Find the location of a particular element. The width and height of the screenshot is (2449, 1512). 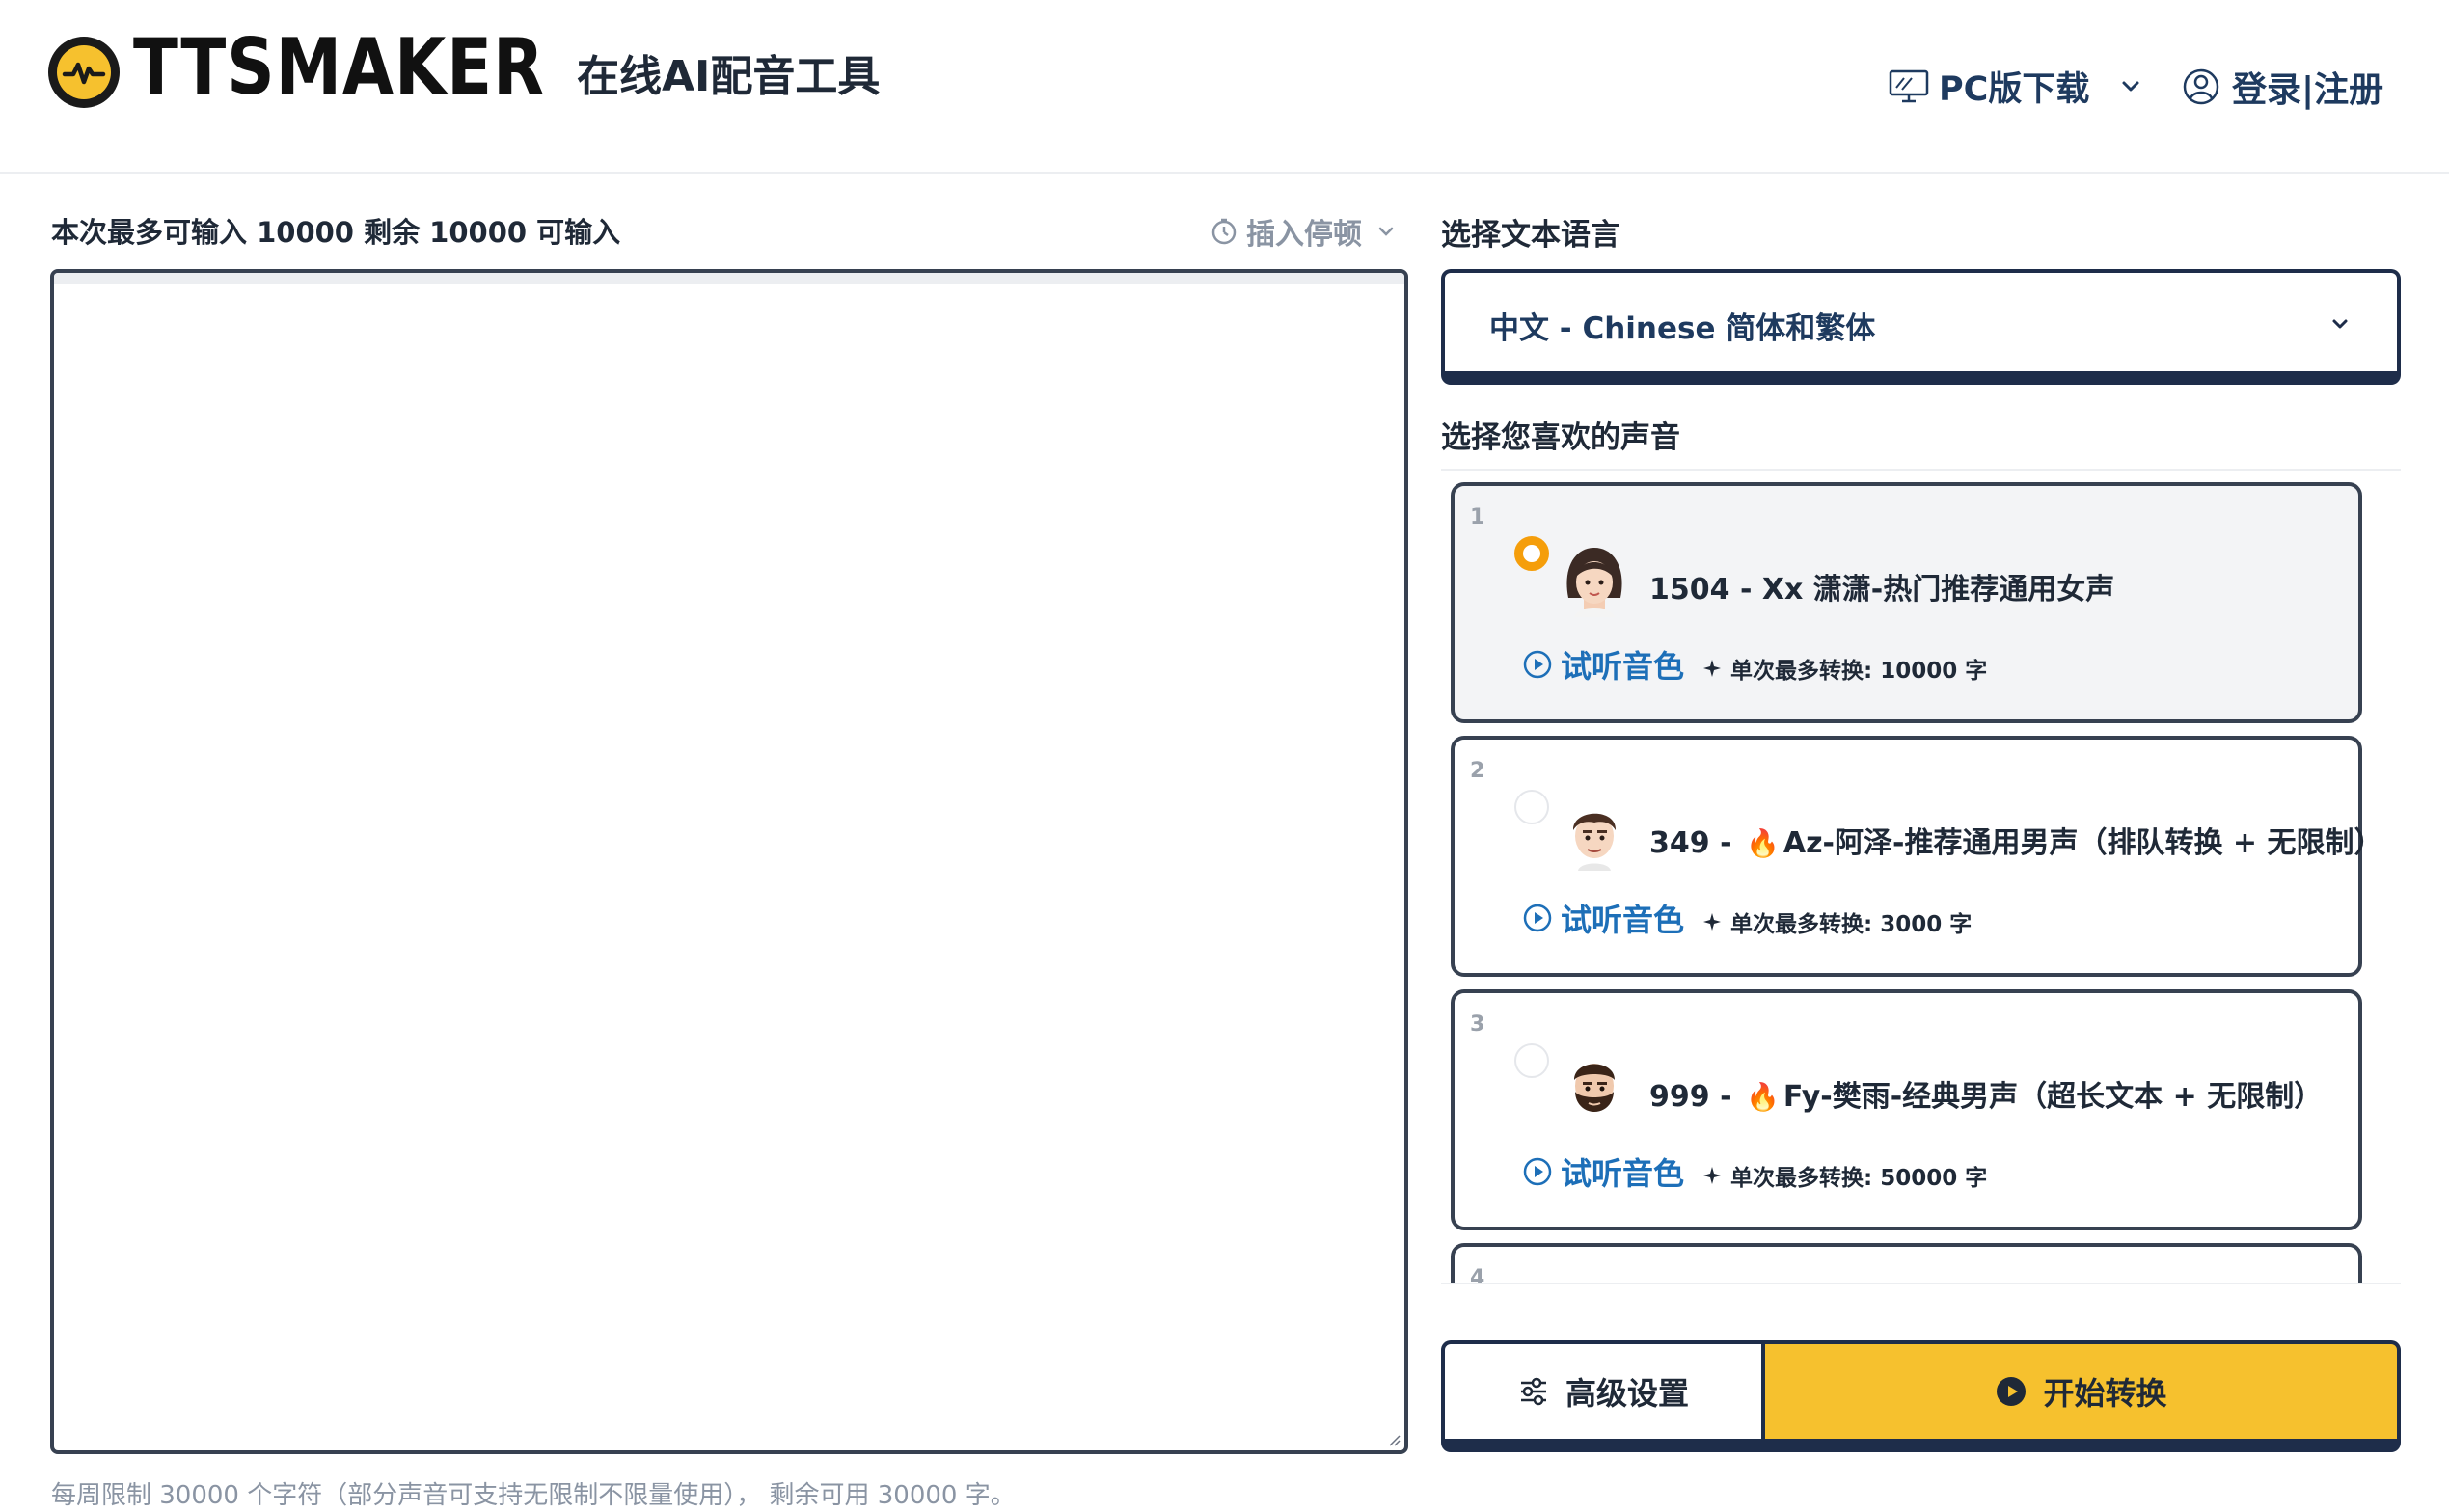

logo-icon is located at coordinates (84, 72).